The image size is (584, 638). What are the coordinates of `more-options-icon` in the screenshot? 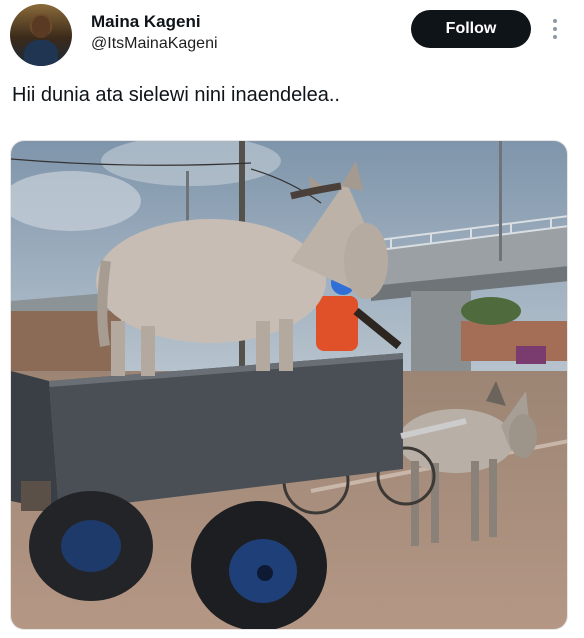 It's located at (555, 29).